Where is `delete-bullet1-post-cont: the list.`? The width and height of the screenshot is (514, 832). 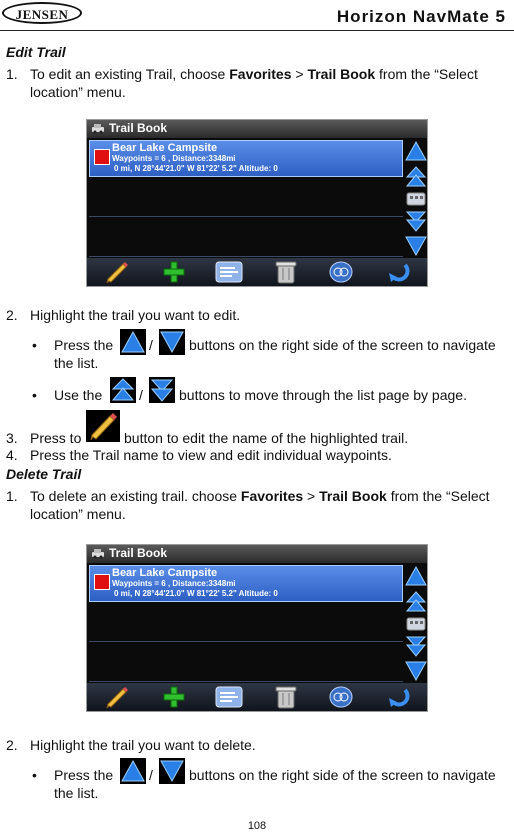
delete-bullet1-post-cont: the list. is located at coordinates (76, 793).